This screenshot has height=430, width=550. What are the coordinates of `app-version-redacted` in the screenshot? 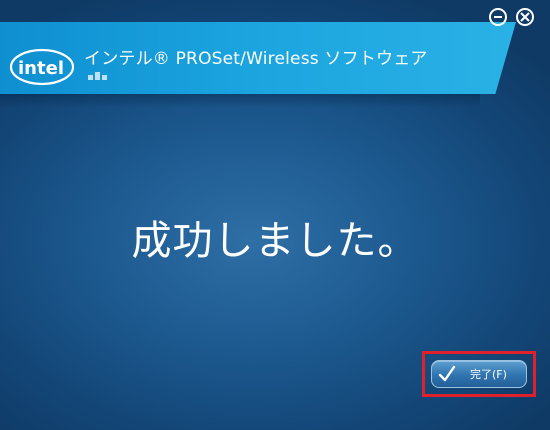 It's located at (97, 76).